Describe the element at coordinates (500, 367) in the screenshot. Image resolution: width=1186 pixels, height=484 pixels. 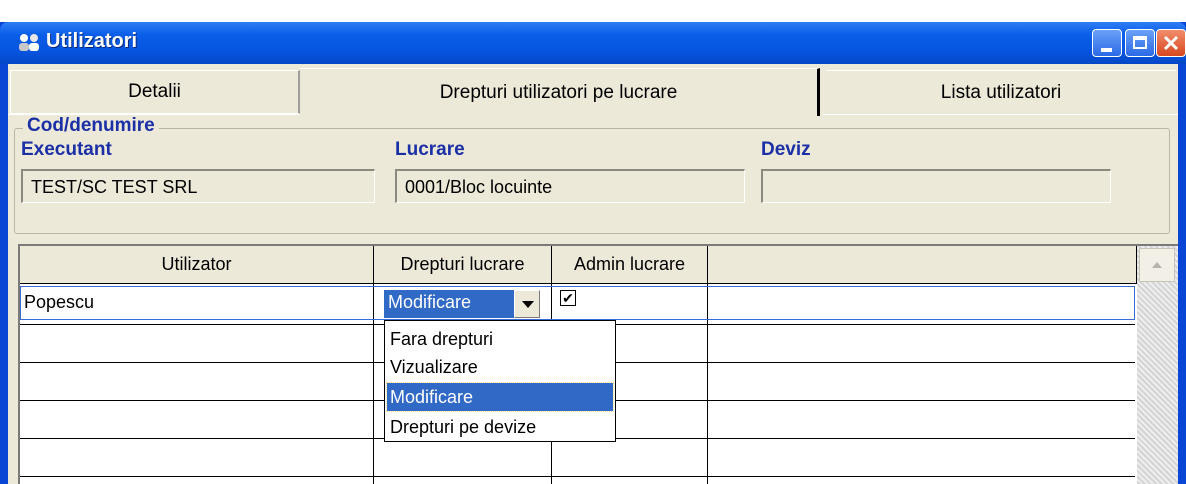
I see `option-vizualizare: Vizualizare` at that location.